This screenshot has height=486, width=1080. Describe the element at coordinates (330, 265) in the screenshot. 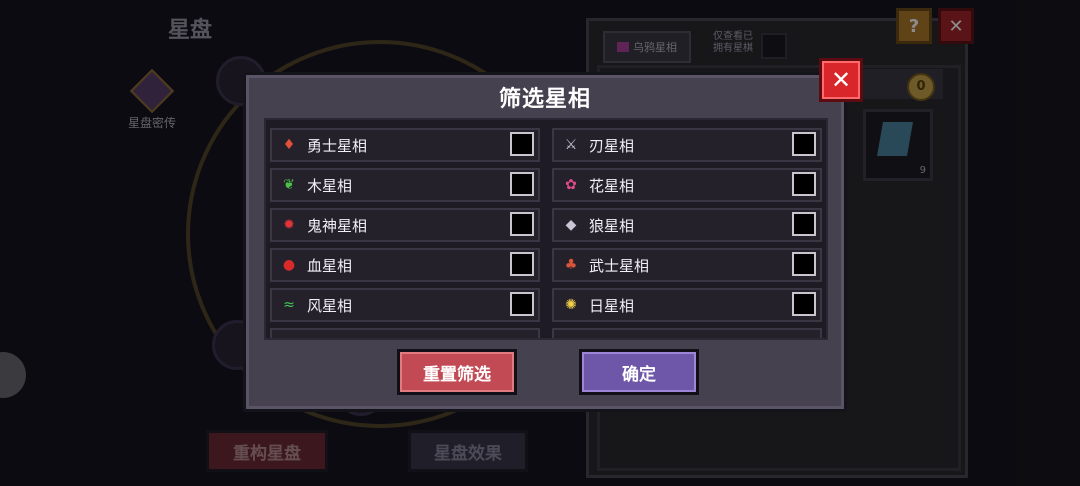

I see `filter-option-label: 血星相` at that location.